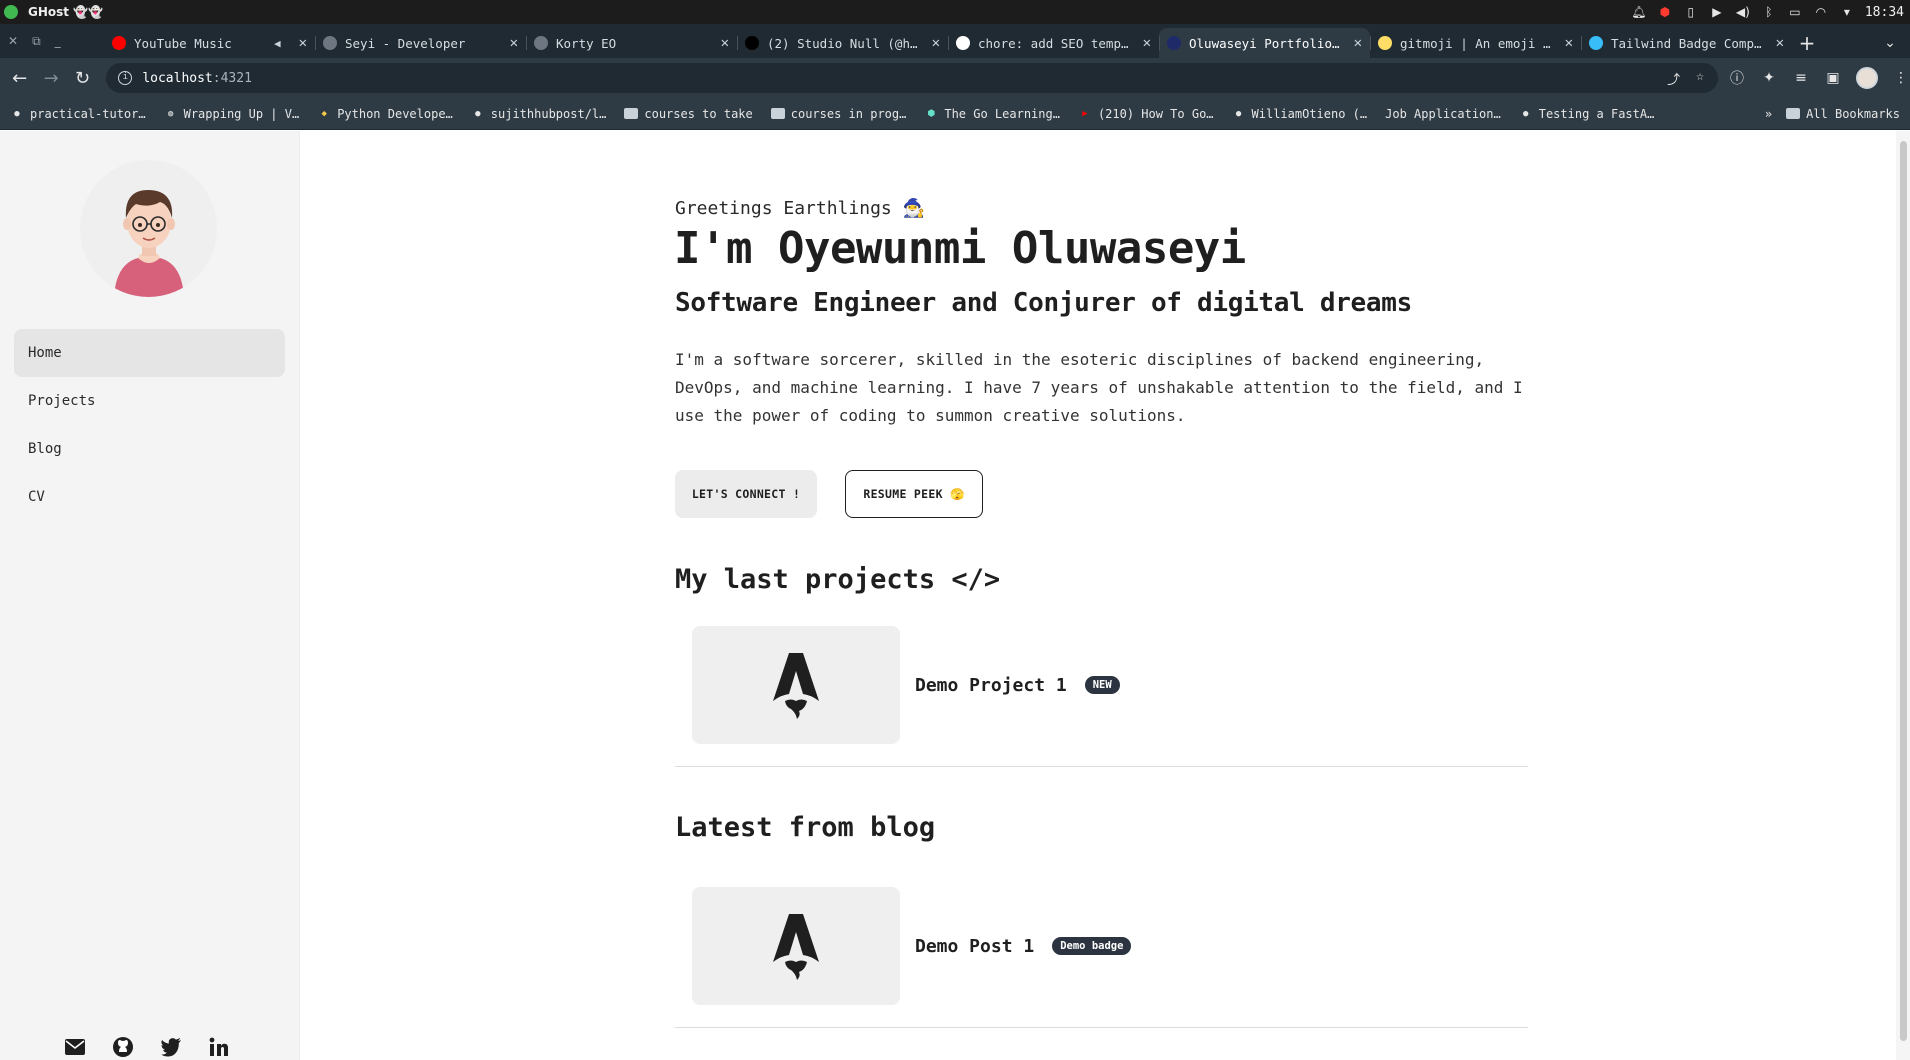  Describe the element at coordinates (1267, 43) in the screenshot. I see `tab-title: Oluwaseyi Portfolio |` at that location.